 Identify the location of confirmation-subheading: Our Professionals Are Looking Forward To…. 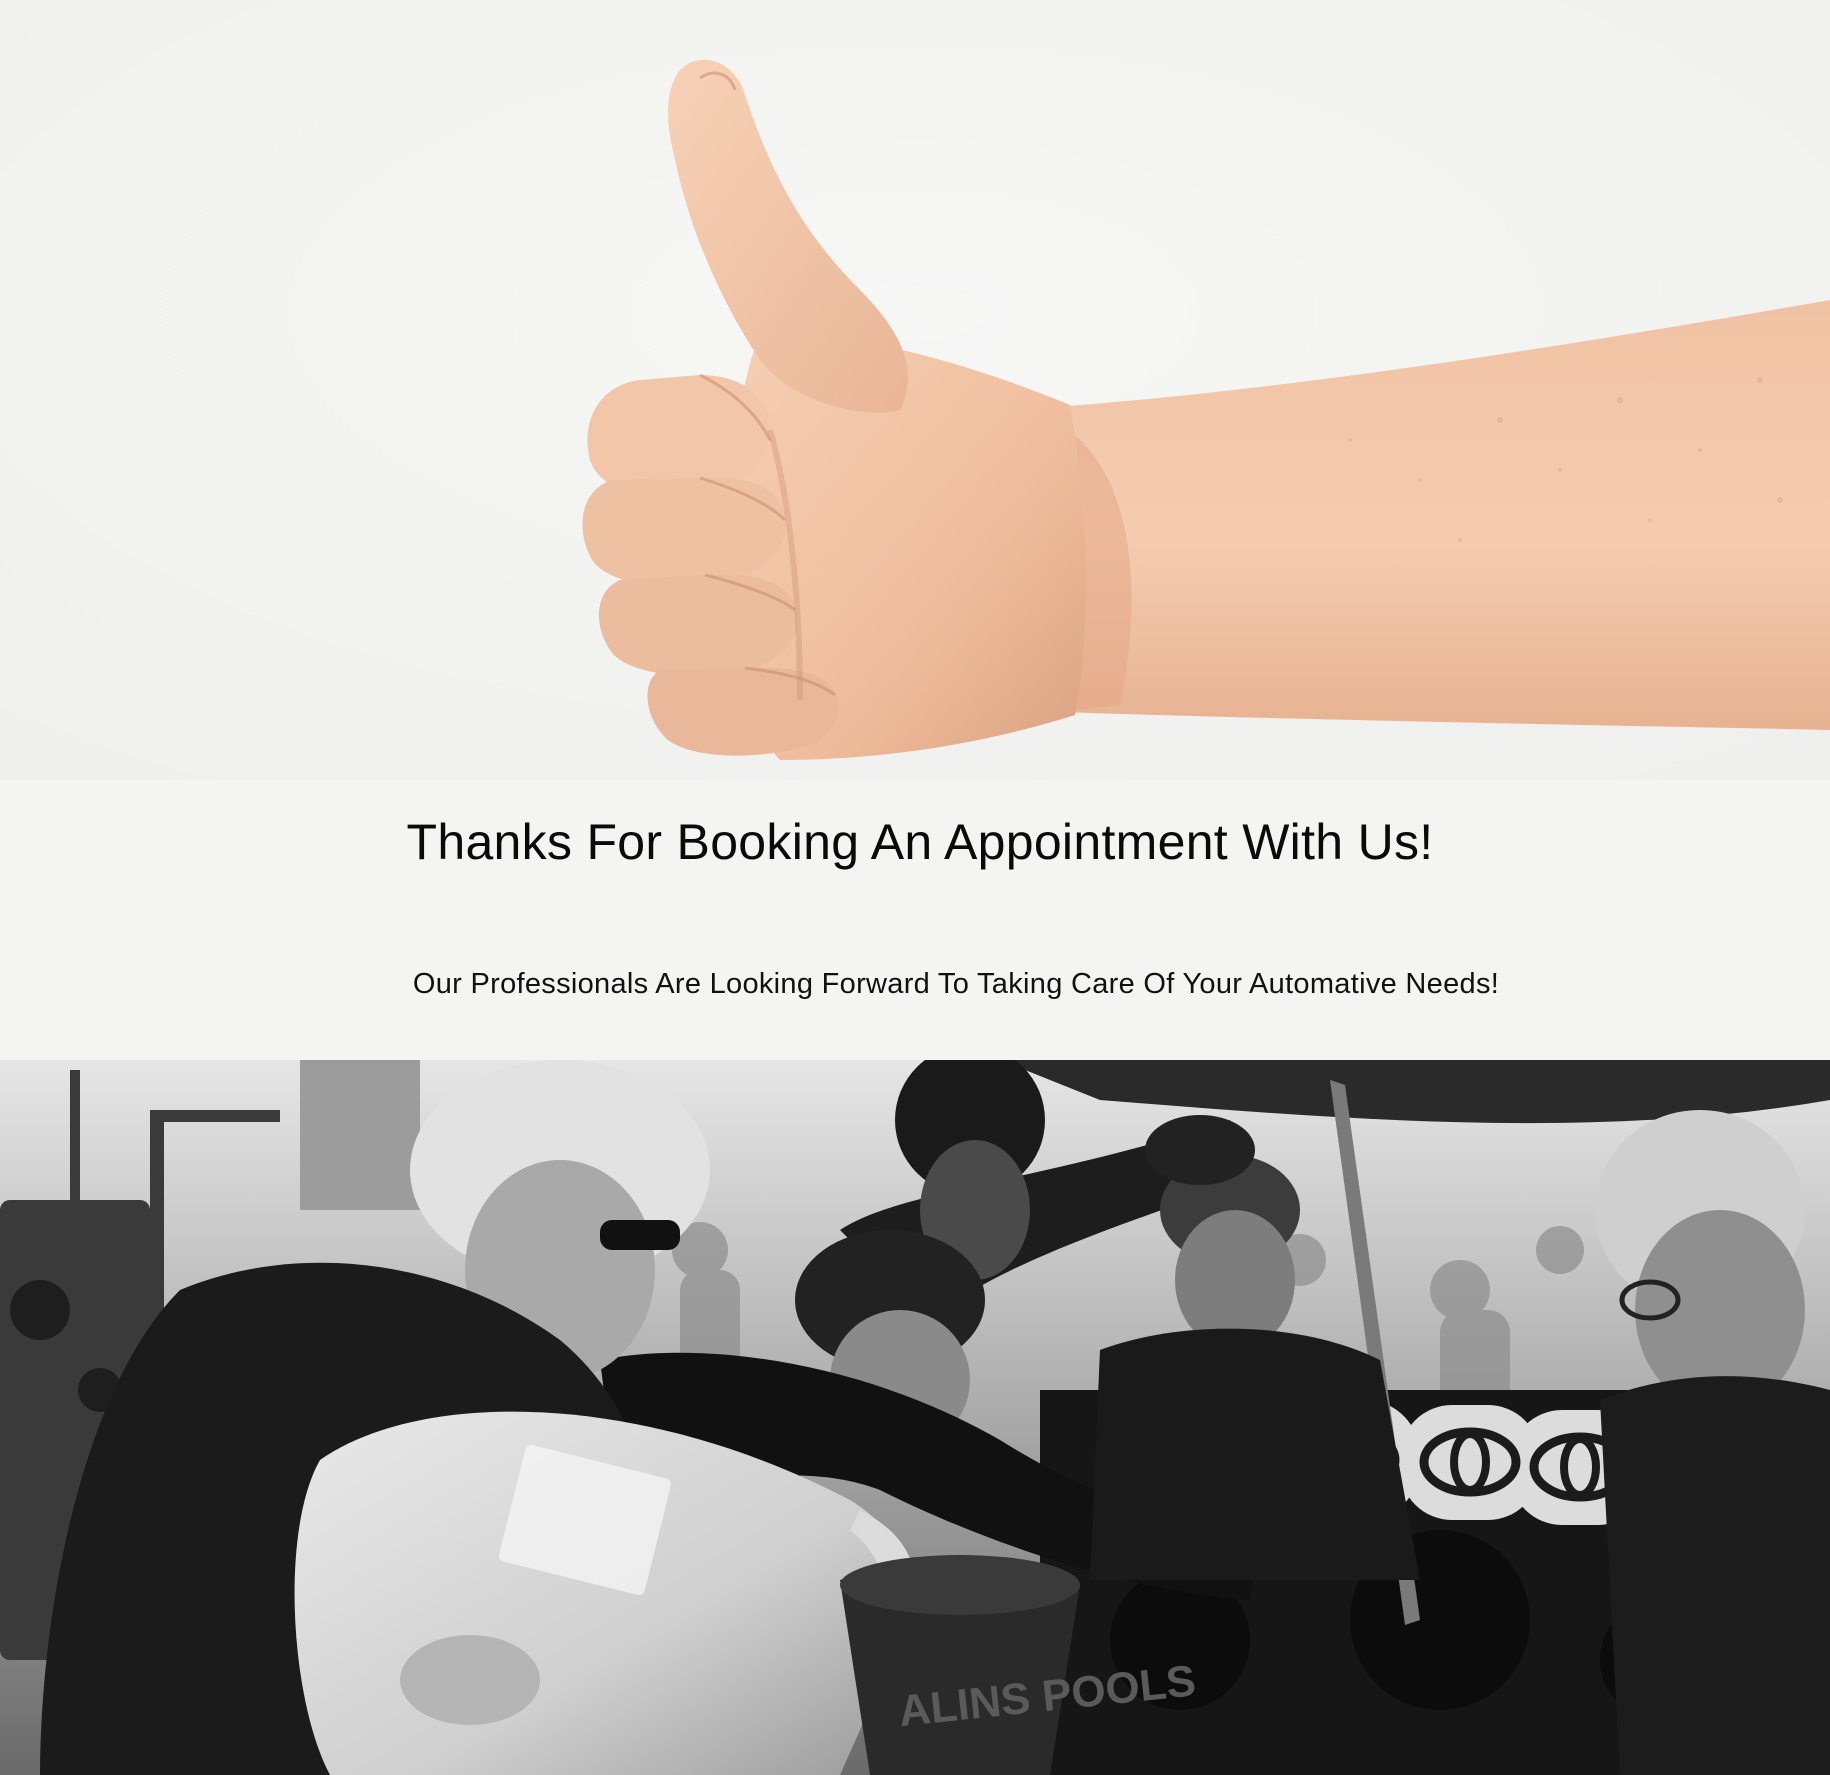
(956, 984).